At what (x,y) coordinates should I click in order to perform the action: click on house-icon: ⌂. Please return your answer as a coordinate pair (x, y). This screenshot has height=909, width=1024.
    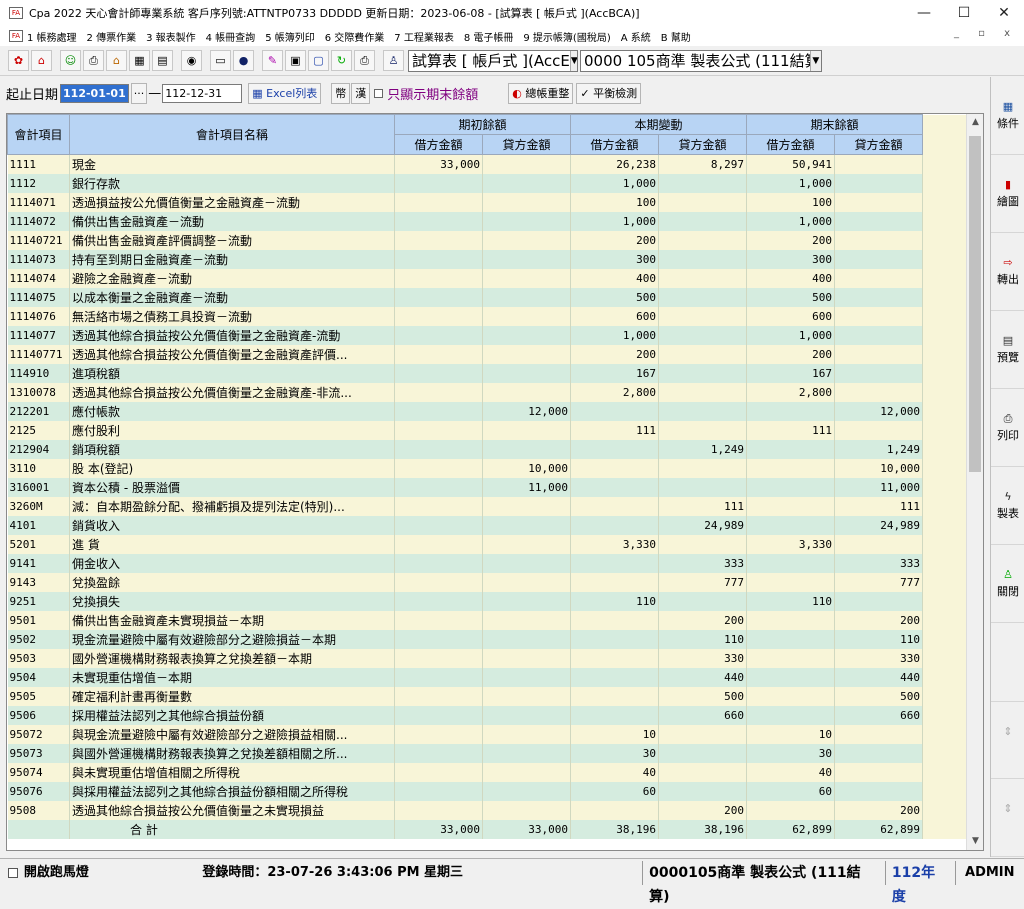
    Looking at the image, I should click on (41, 60).